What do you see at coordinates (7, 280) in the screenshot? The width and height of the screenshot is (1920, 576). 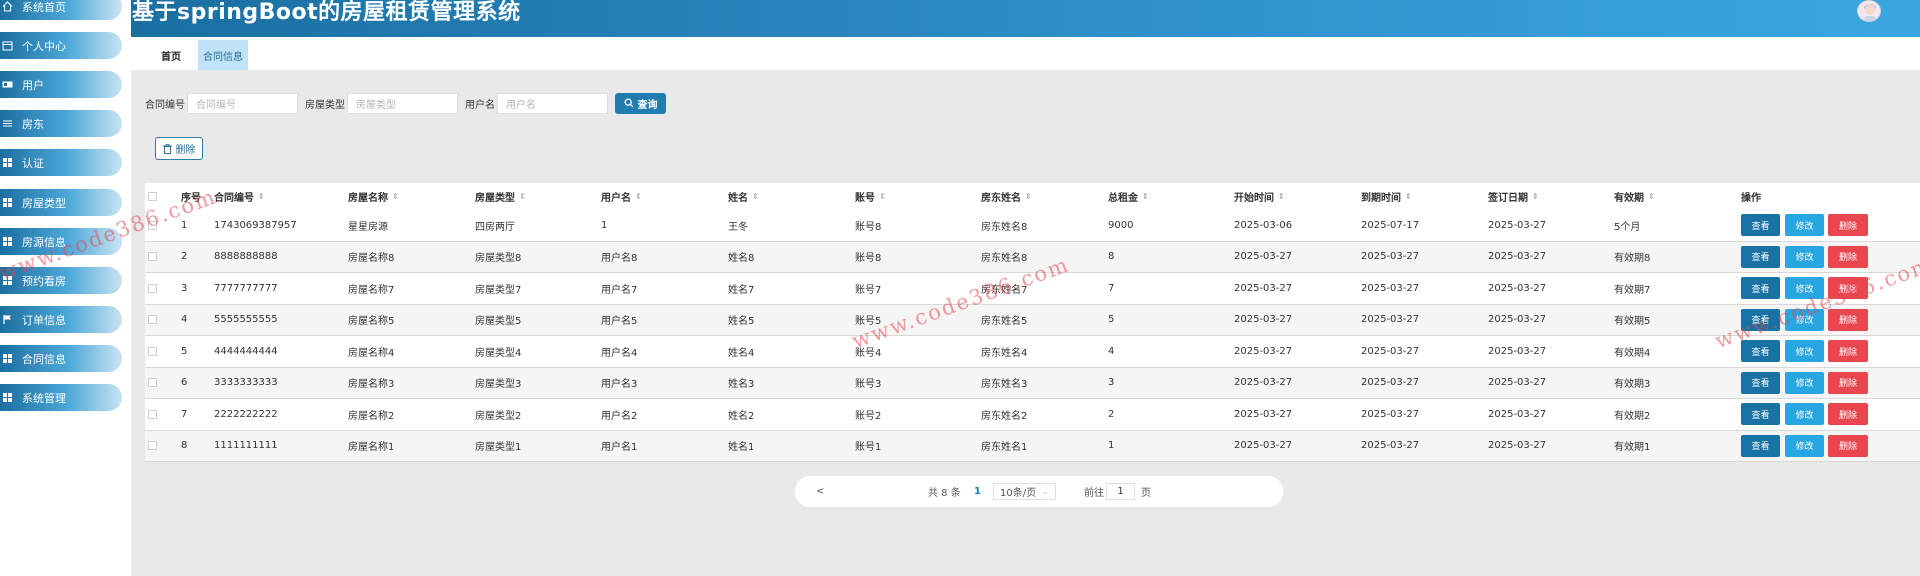 I see `grid-icon` at bounding box center [7, 280].